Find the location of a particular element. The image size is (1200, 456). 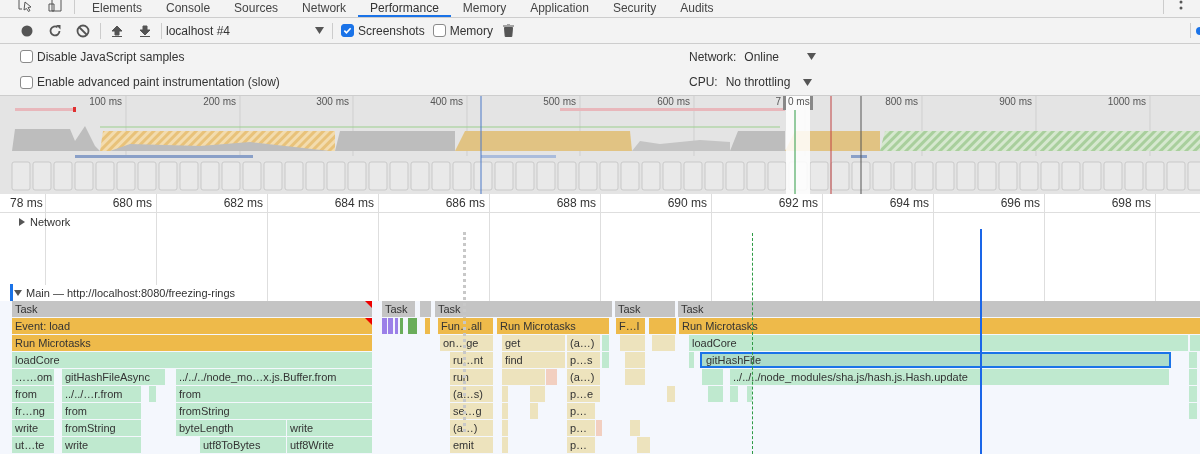

settings-icon is located at coordinates (1198, 31).